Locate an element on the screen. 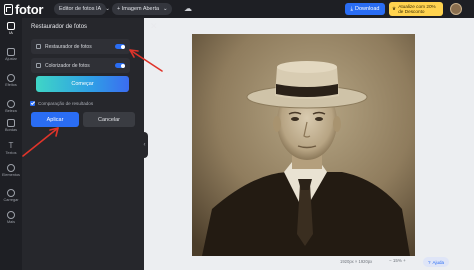  adjust-icon is located at coordinates (11, 52).